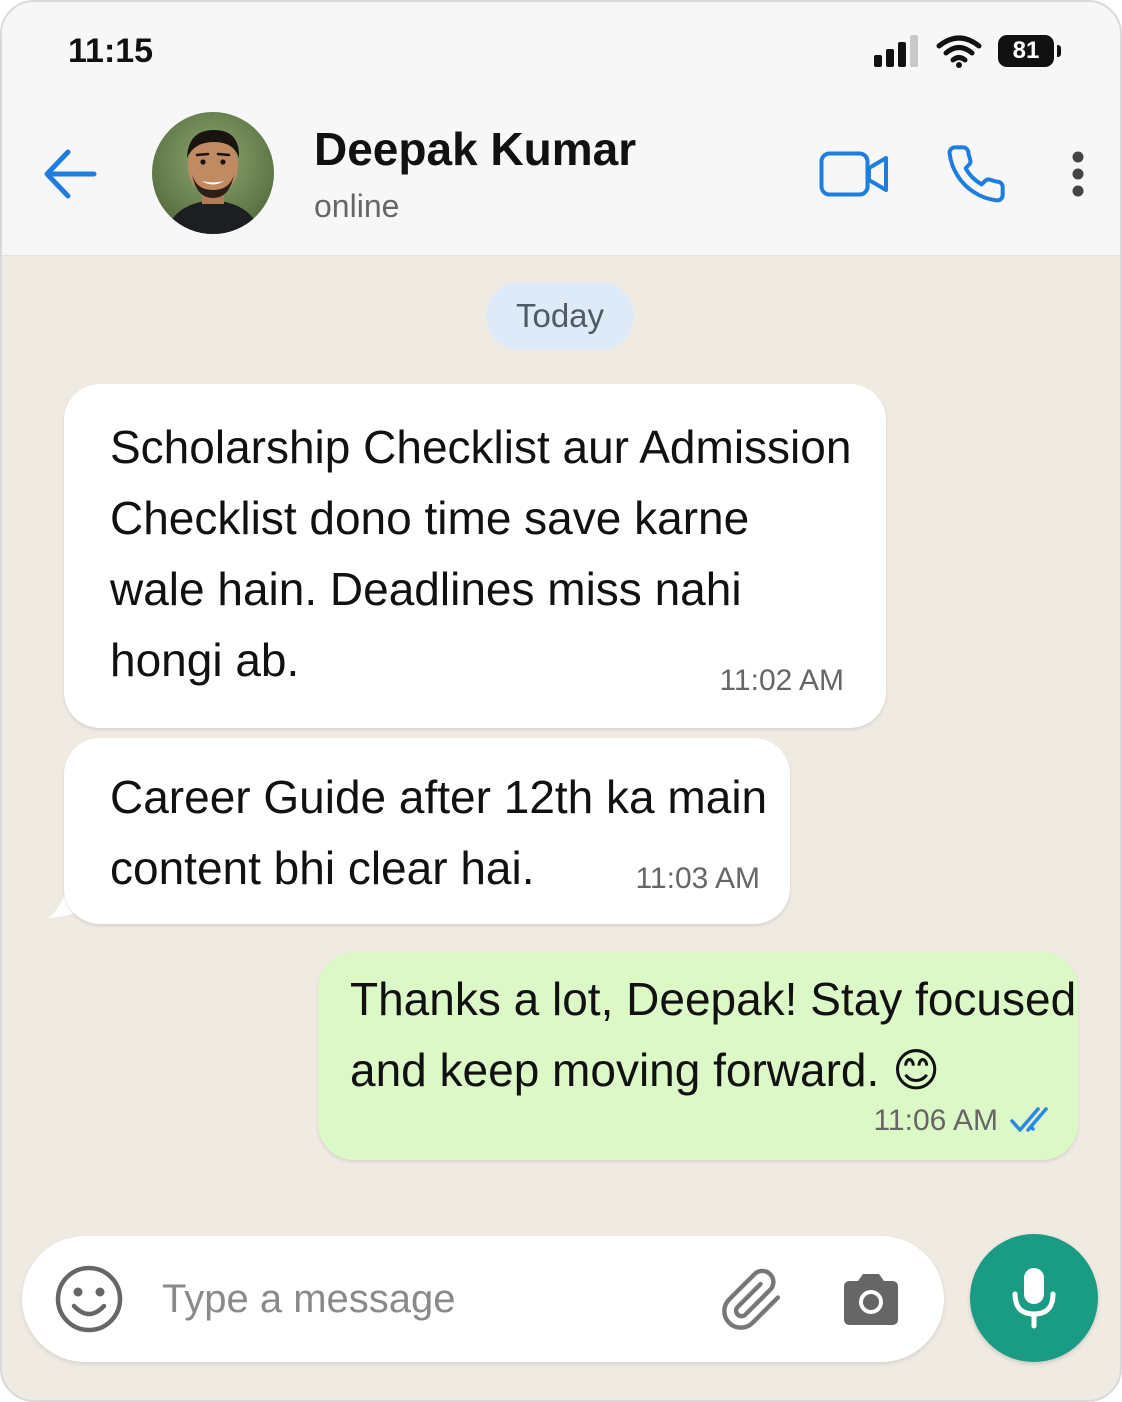 This screenshot has width=1122, height=1402. I want to click on battery-level: 81, so click(1026, 50).